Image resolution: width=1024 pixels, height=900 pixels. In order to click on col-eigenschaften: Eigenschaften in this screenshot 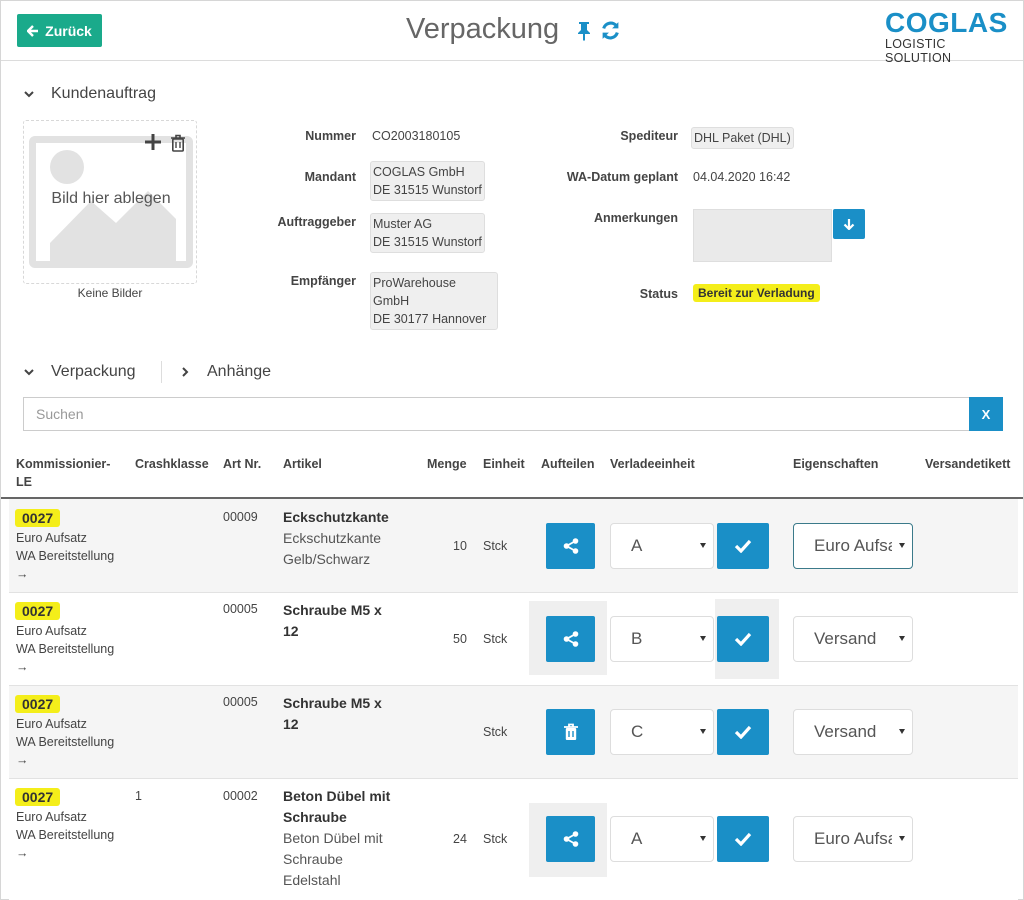, I will do `click(835, 464)`.